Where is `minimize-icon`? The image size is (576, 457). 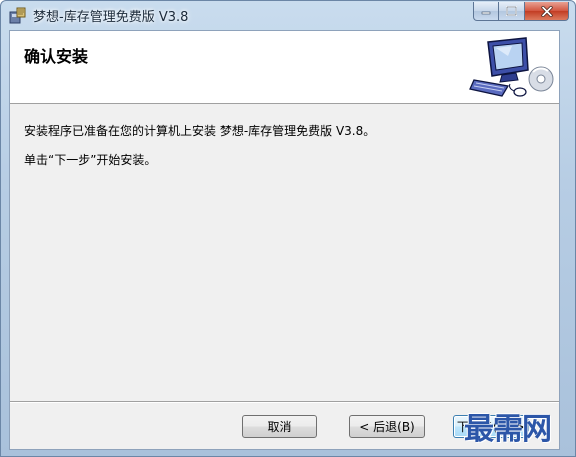
minimize-icon is located at coordinates (486, 13).